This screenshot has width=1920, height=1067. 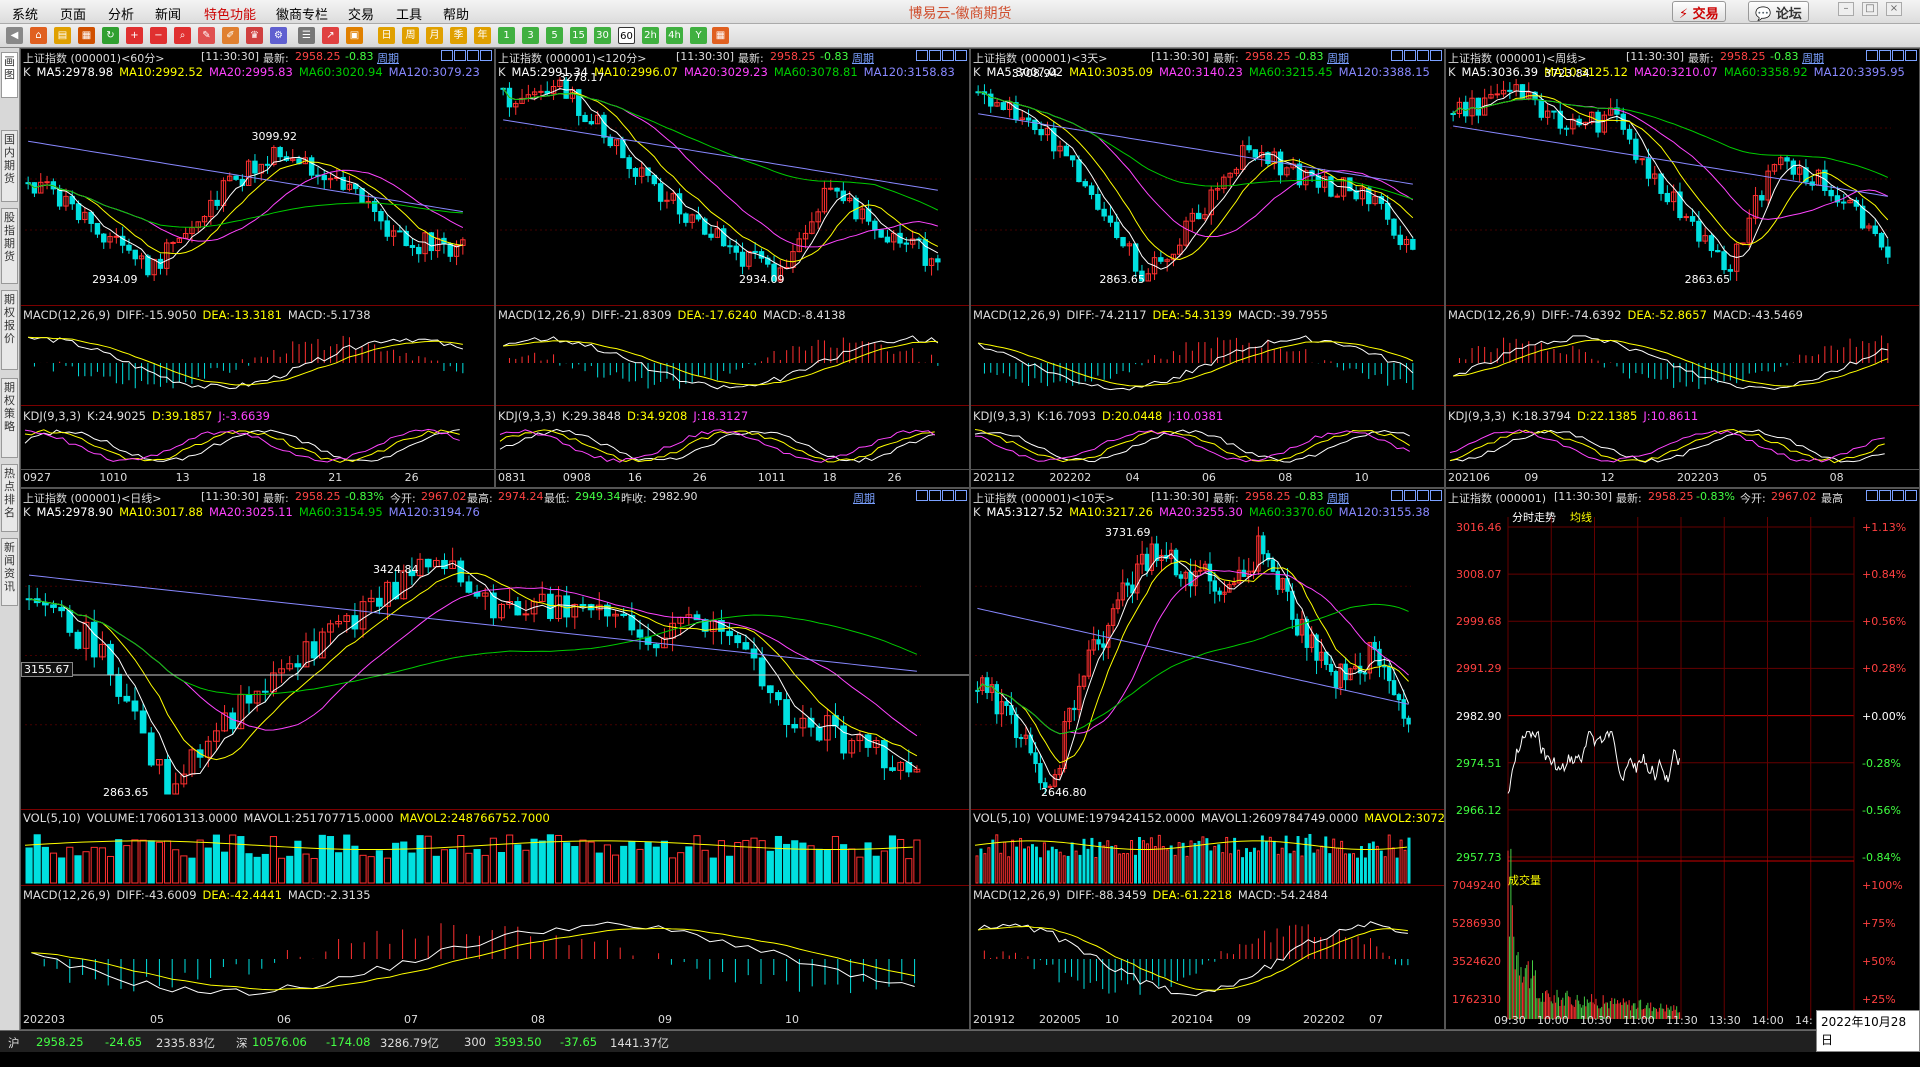 What do you see at coordinates (62, 35) in the screenshot?
I see `book-icon: ▤` at bounding box center [62, 35].